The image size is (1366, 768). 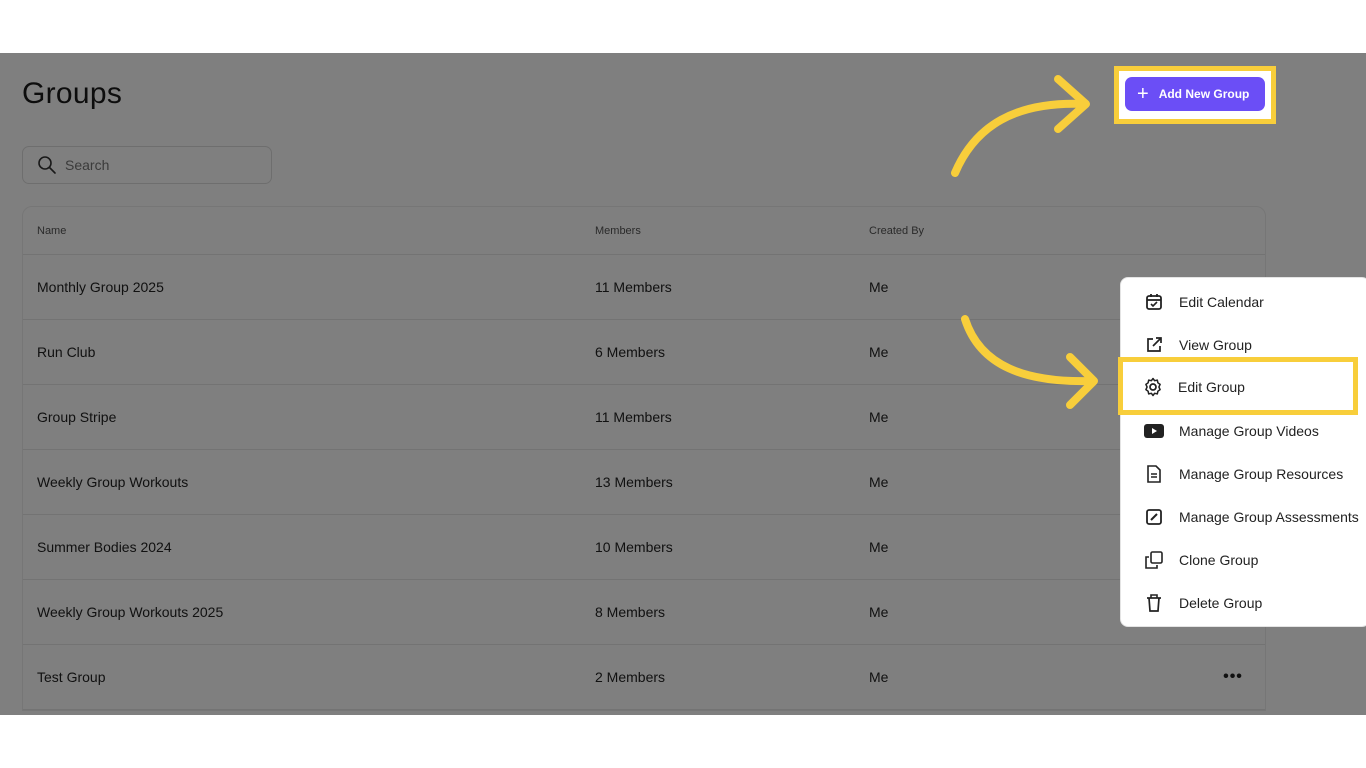 I want to click on table-row: Run Club 6 Members Me, so click(x=644, y=352).